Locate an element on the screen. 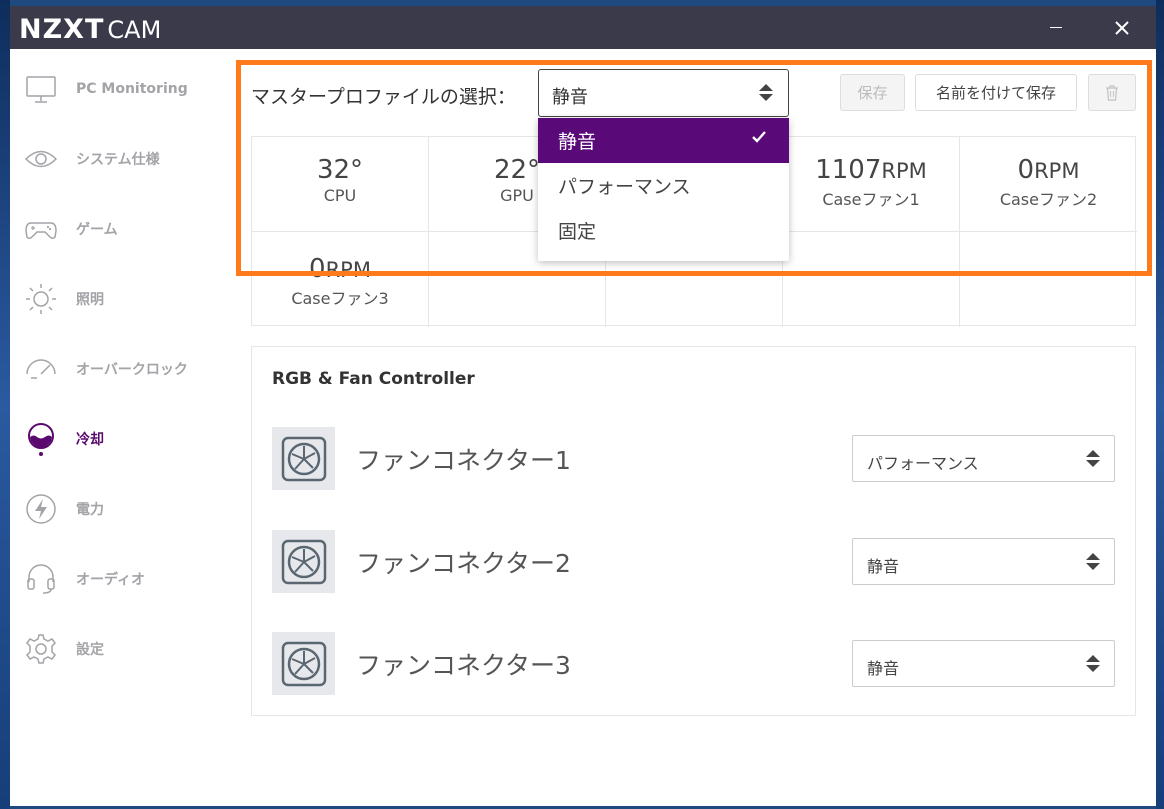  sidebar-item-label: 冷却 is located at coordinates (90, 440).